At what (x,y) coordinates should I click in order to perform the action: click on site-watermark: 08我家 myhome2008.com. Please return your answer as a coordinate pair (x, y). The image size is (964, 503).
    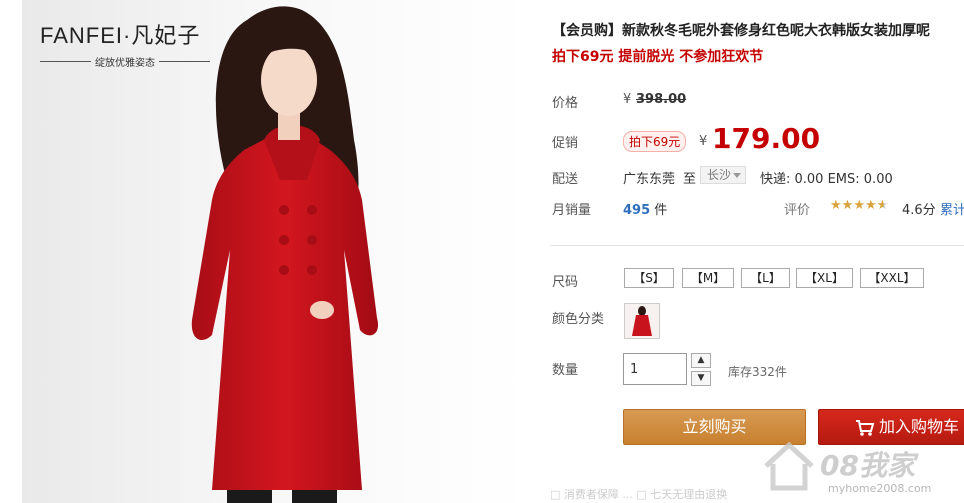
    Looking at the image, I should click on (861, 471).